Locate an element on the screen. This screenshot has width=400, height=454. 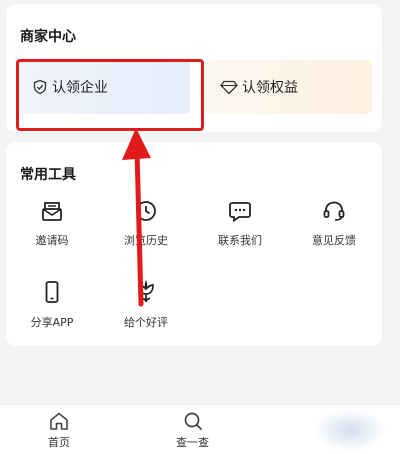
tool-invite-code: 邀请码 is located at coordinates (52, 224).